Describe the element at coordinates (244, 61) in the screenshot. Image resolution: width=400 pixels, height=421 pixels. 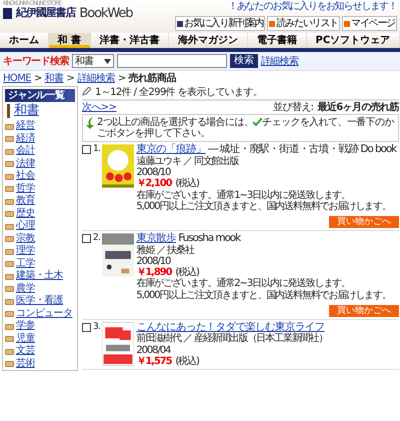
I see `search-button: 検索` at that location.